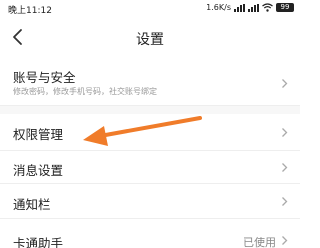 Image resolution: width=320 pixels, height=248 pixels. I want to click on battery-icon: 99, so click(285, 7).